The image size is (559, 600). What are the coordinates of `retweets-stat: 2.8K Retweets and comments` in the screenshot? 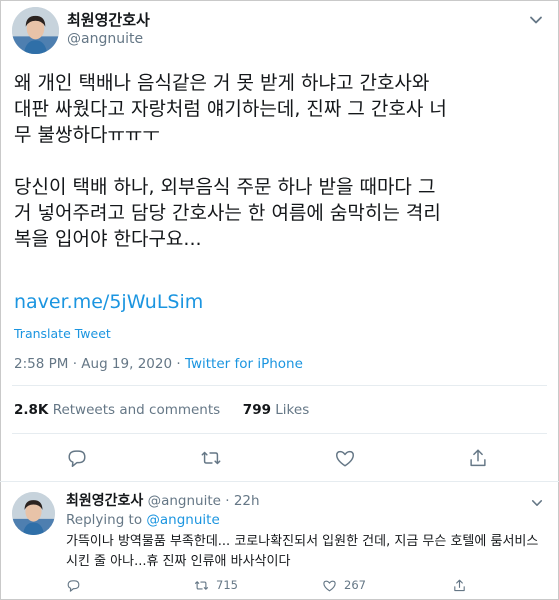 It's located at (117, 410).